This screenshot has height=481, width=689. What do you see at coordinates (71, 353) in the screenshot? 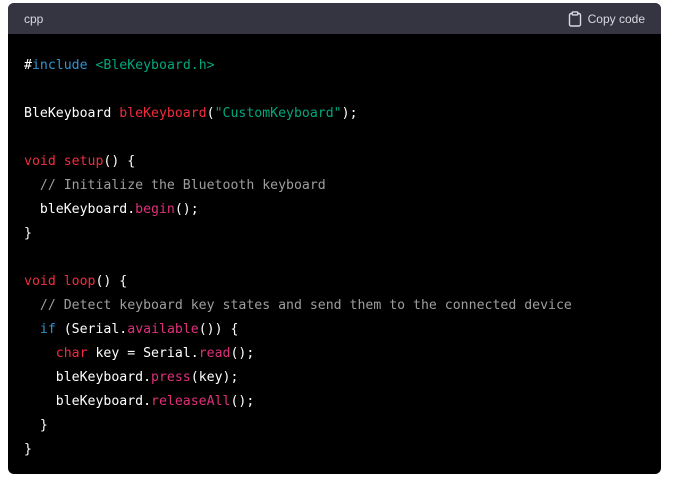
I see `code-token: char` at bounding box center [71, 353].